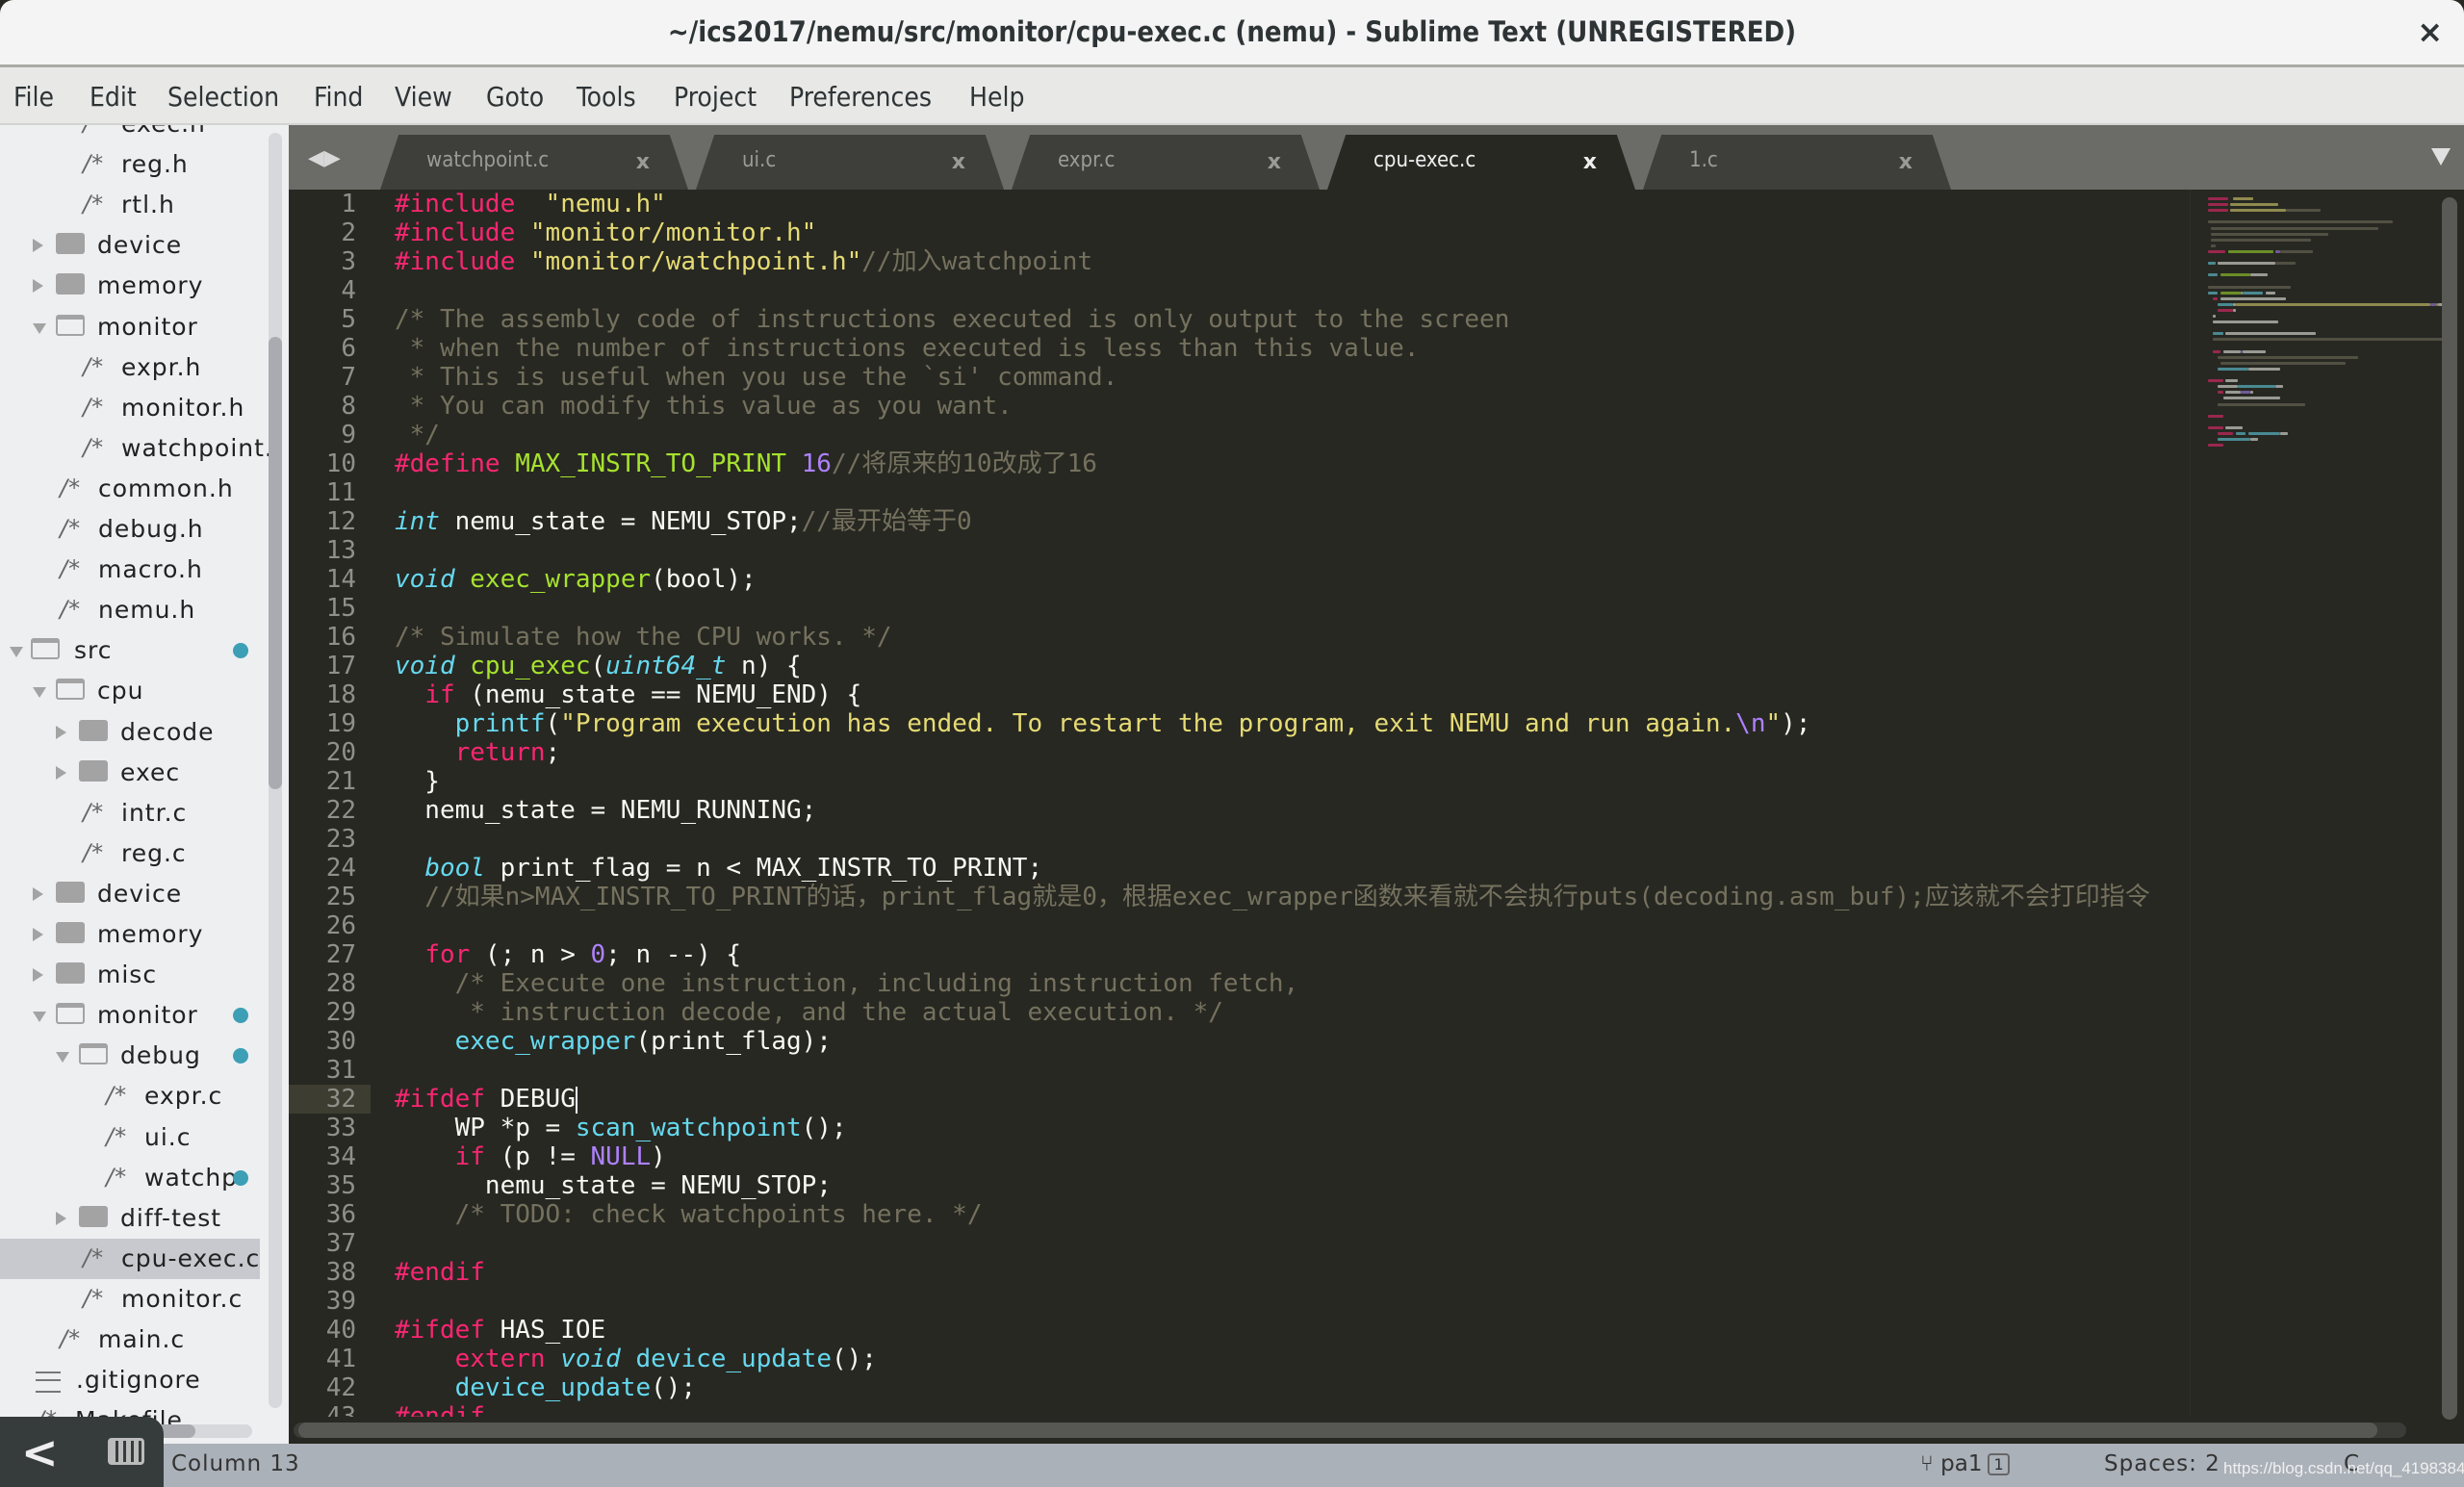  Describe the element at coordinates (130, 1178) in the screenshot. I see `sidebar-item-watchp: /* watchp` at that location.